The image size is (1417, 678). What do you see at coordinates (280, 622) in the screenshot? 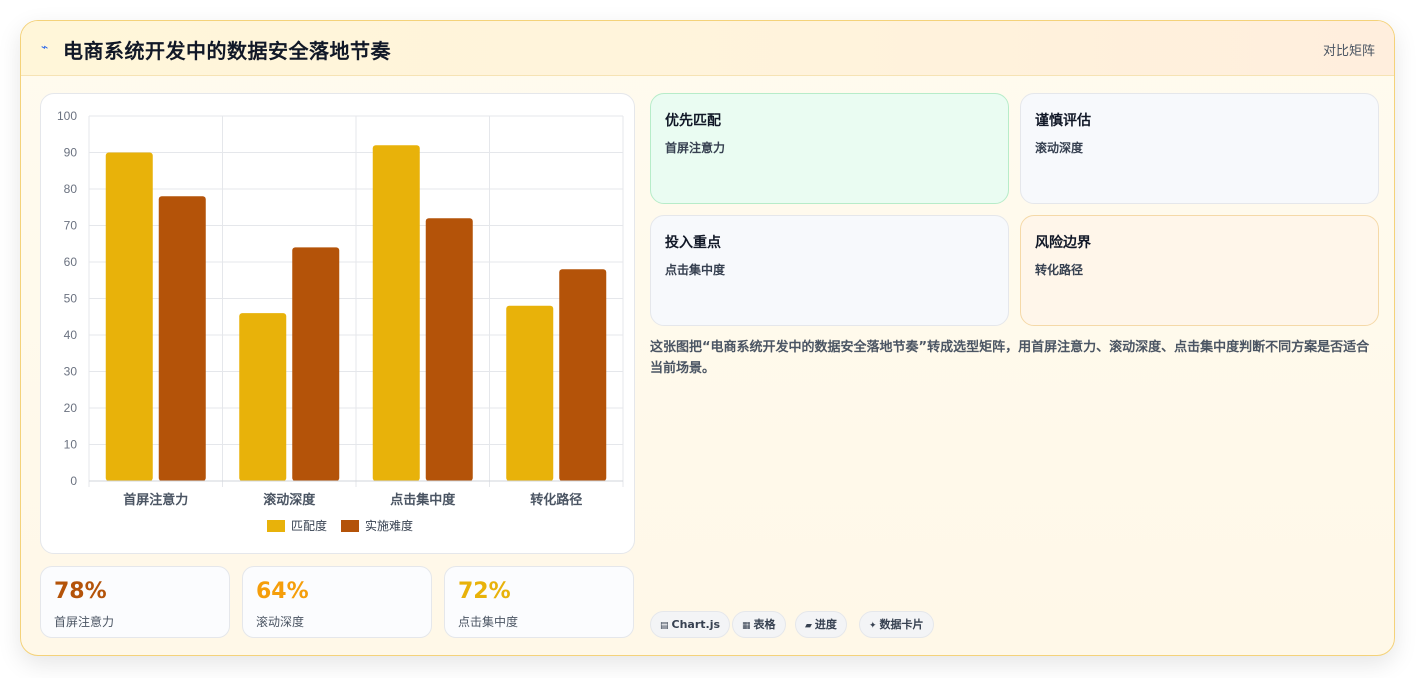
I see `stat-label: 滚动深度` at bounding box center [280, 622].